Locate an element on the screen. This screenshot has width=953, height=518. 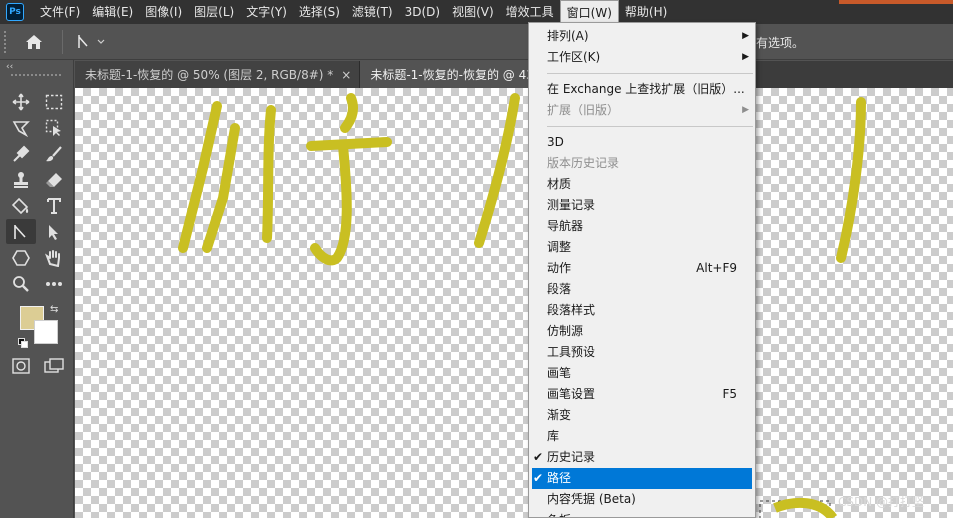
close-icon: × is located at coordinates (346, 75).